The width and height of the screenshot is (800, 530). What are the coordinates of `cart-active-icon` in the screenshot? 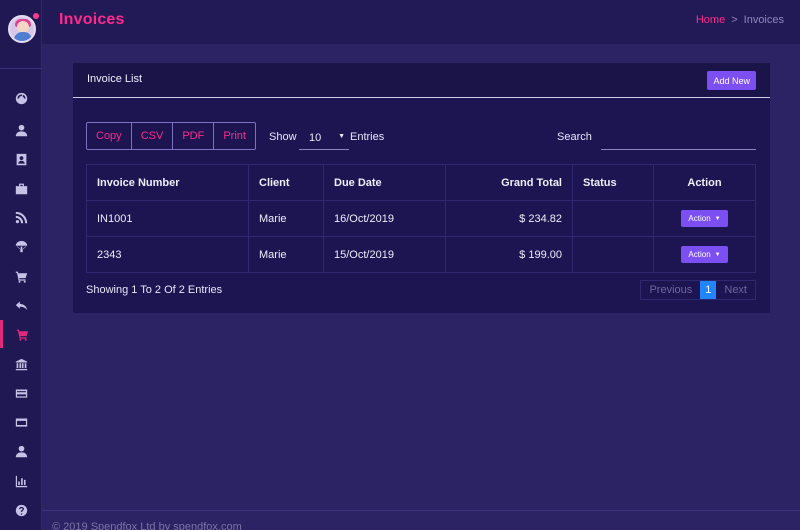 It's located at (22, 335).